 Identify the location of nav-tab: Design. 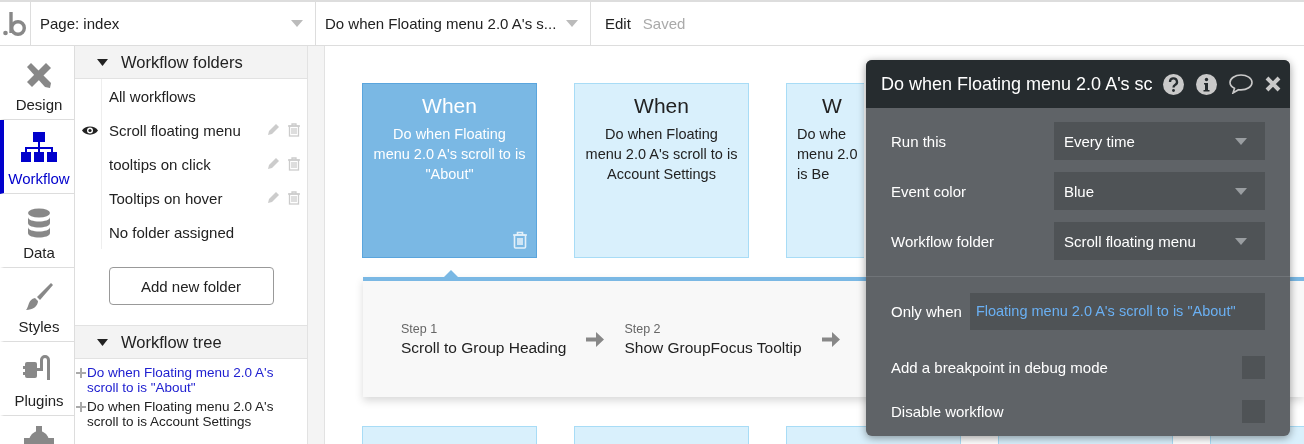
(37, 83).